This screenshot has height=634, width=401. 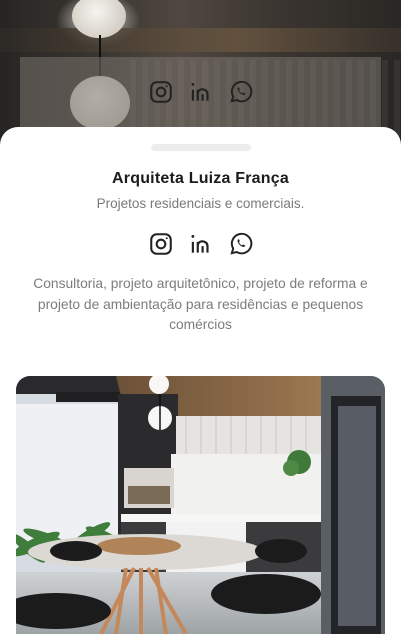 I want to click on instagram-link, so click(x=161, y=244).